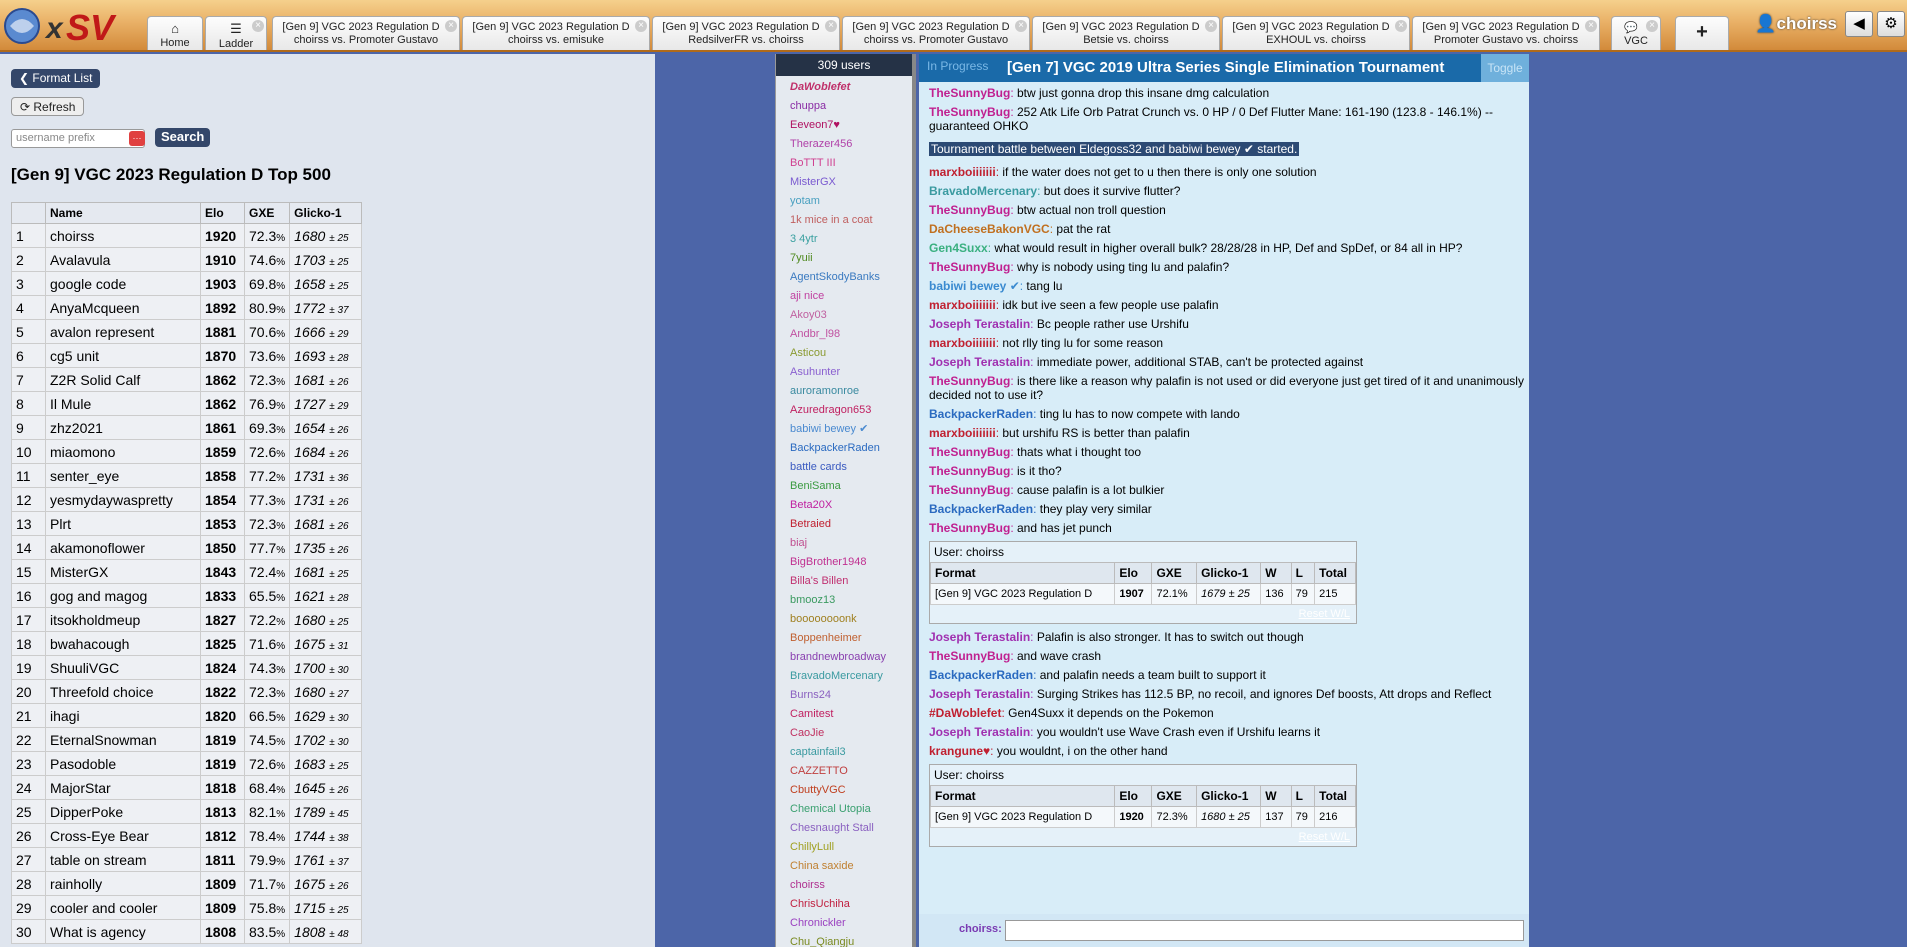 Image resolution: width=1907 pixels, height=947 pixels. I want to click on user-list-item: CAZZETTO, so click(844, 771).